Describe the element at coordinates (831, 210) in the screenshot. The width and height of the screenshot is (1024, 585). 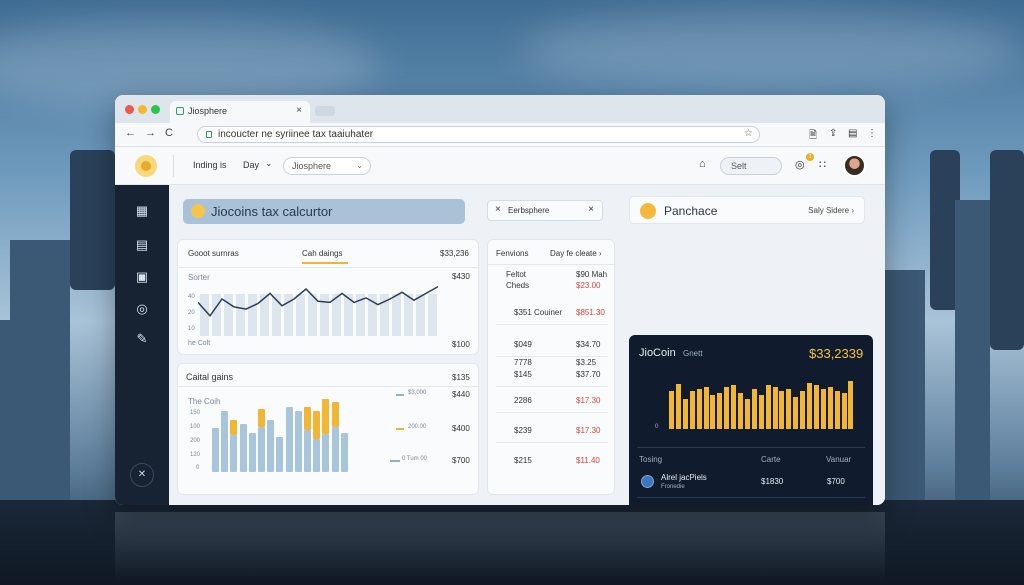
I see `purchase-link: Saly Sidere ›` at that location.